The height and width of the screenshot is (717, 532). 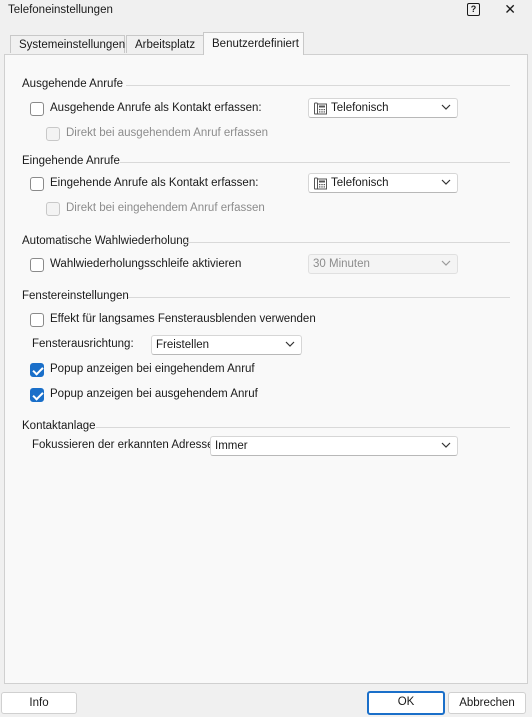 I want to click on popup-incoming-checkbox, so click(x=37, y=370).